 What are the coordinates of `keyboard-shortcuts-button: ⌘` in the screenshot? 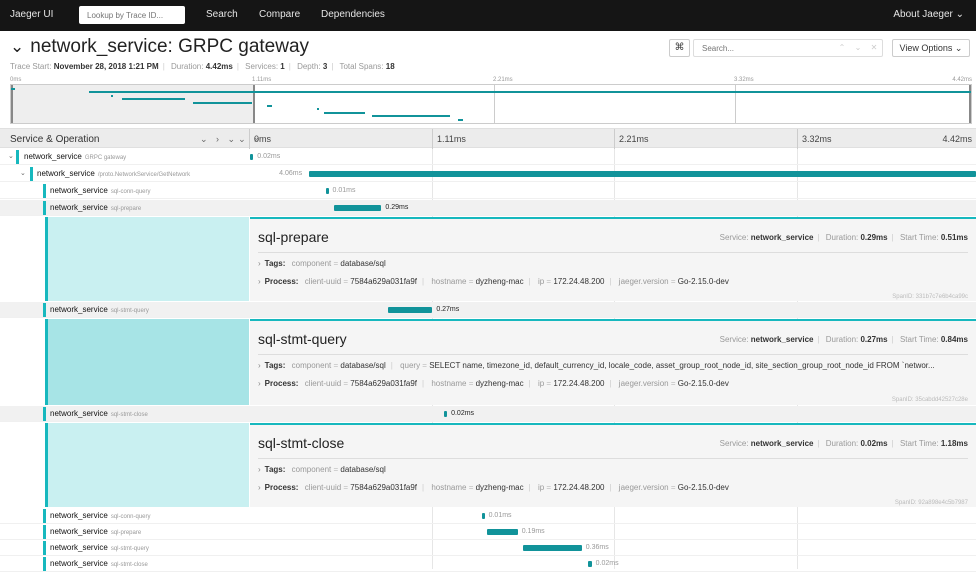 It's located at (679, 48).